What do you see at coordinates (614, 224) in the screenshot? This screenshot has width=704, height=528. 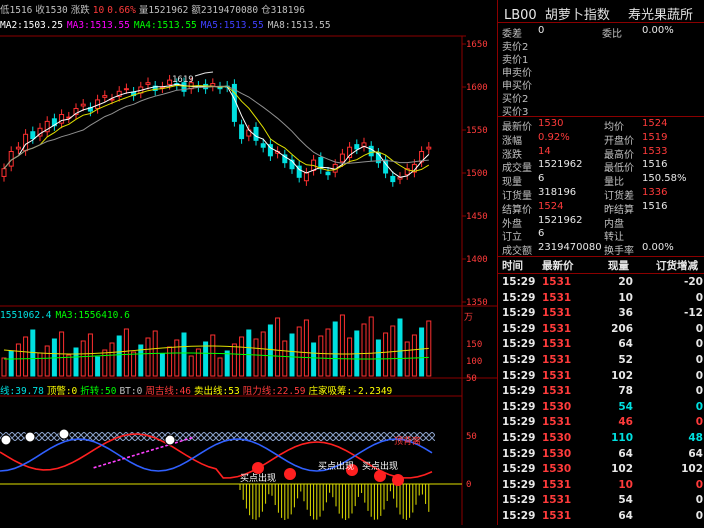 I see `quote-label-2: 内盘` at bounding box center [614, 224].